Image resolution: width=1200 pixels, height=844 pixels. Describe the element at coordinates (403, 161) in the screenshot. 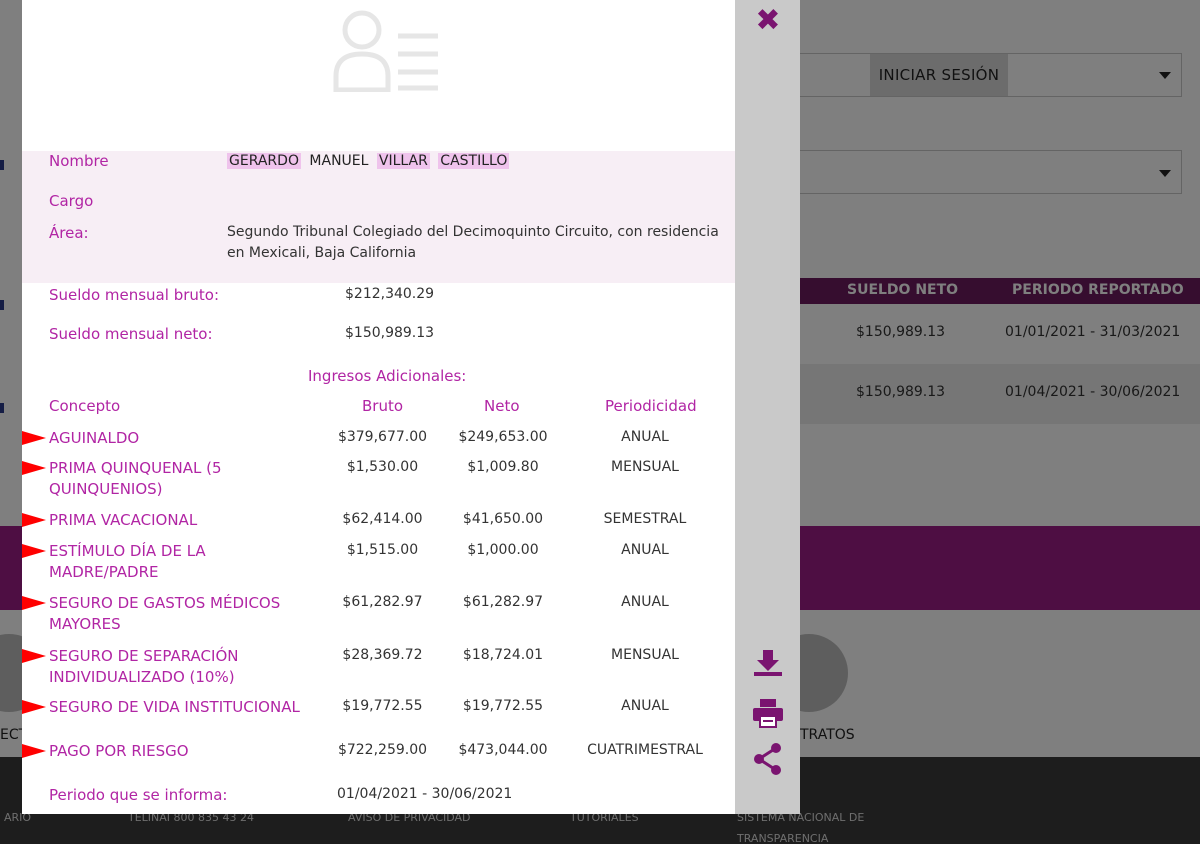

I see `name-part: VILLAR` at that location.